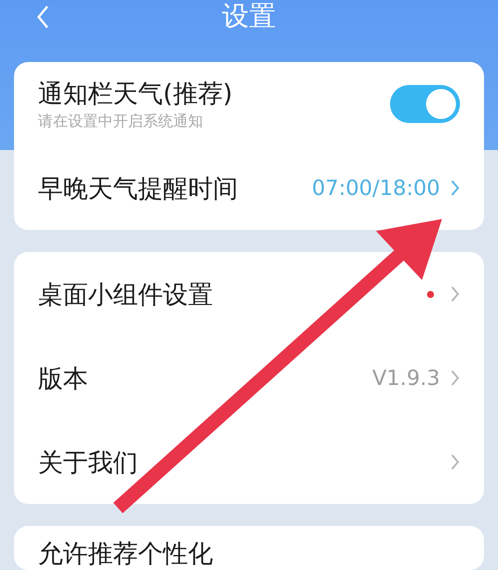  Describe the element at coordinates (425, 104) in the screenshot. I see `toggle-switch` at that location.